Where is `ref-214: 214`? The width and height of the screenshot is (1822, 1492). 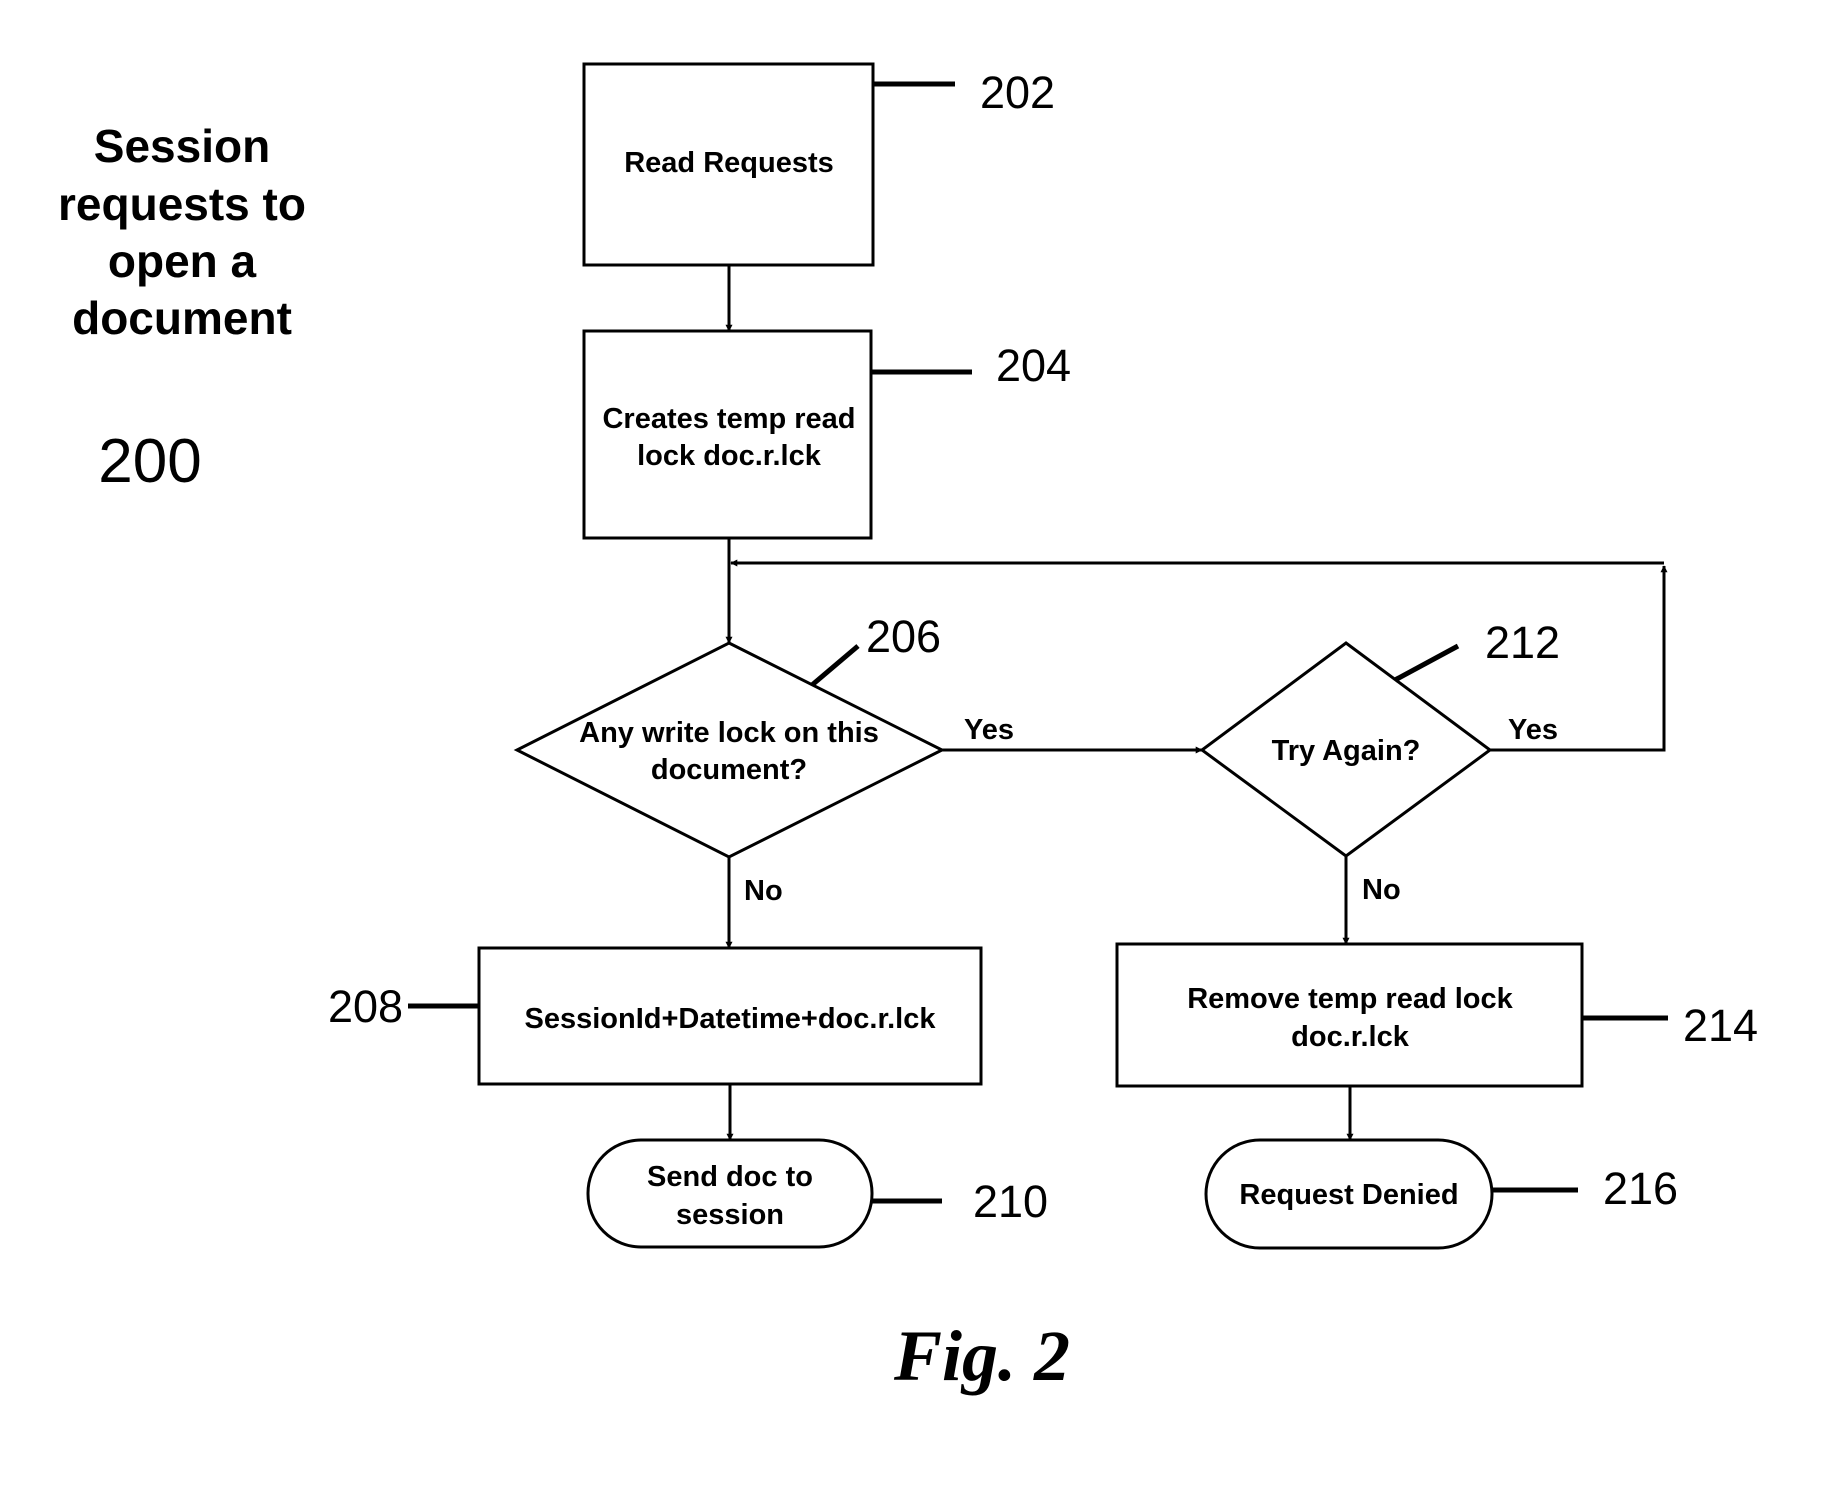
ref-214: 214 is located at coordinates (1720, 1025).